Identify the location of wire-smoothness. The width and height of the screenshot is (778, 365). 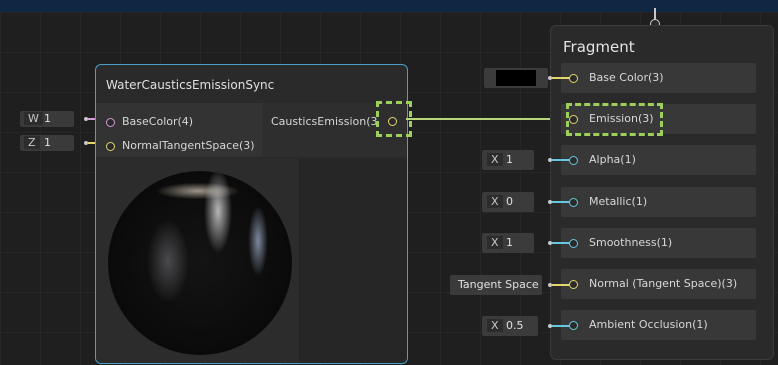
(561, 243).